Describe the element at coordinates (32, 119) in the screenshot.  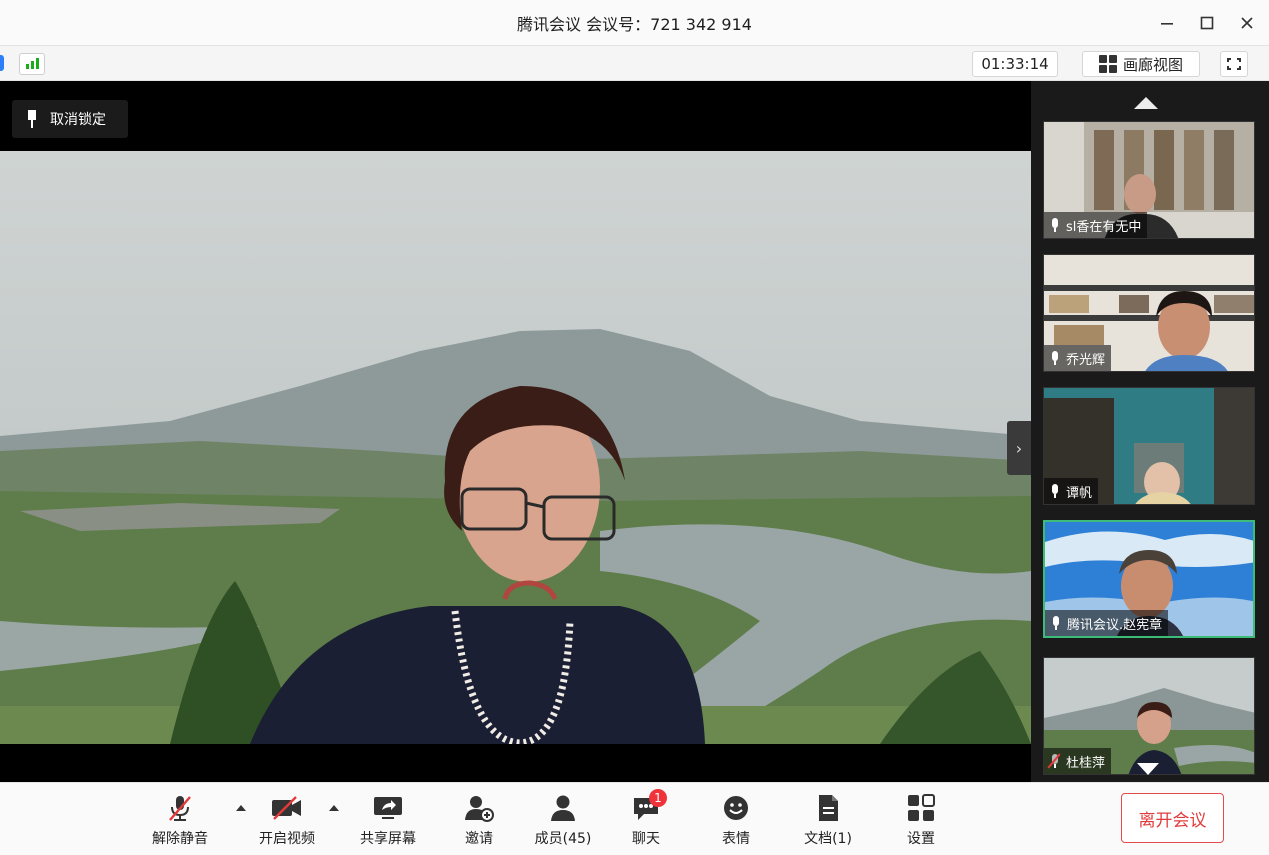
I see `pin-icon` at that location.